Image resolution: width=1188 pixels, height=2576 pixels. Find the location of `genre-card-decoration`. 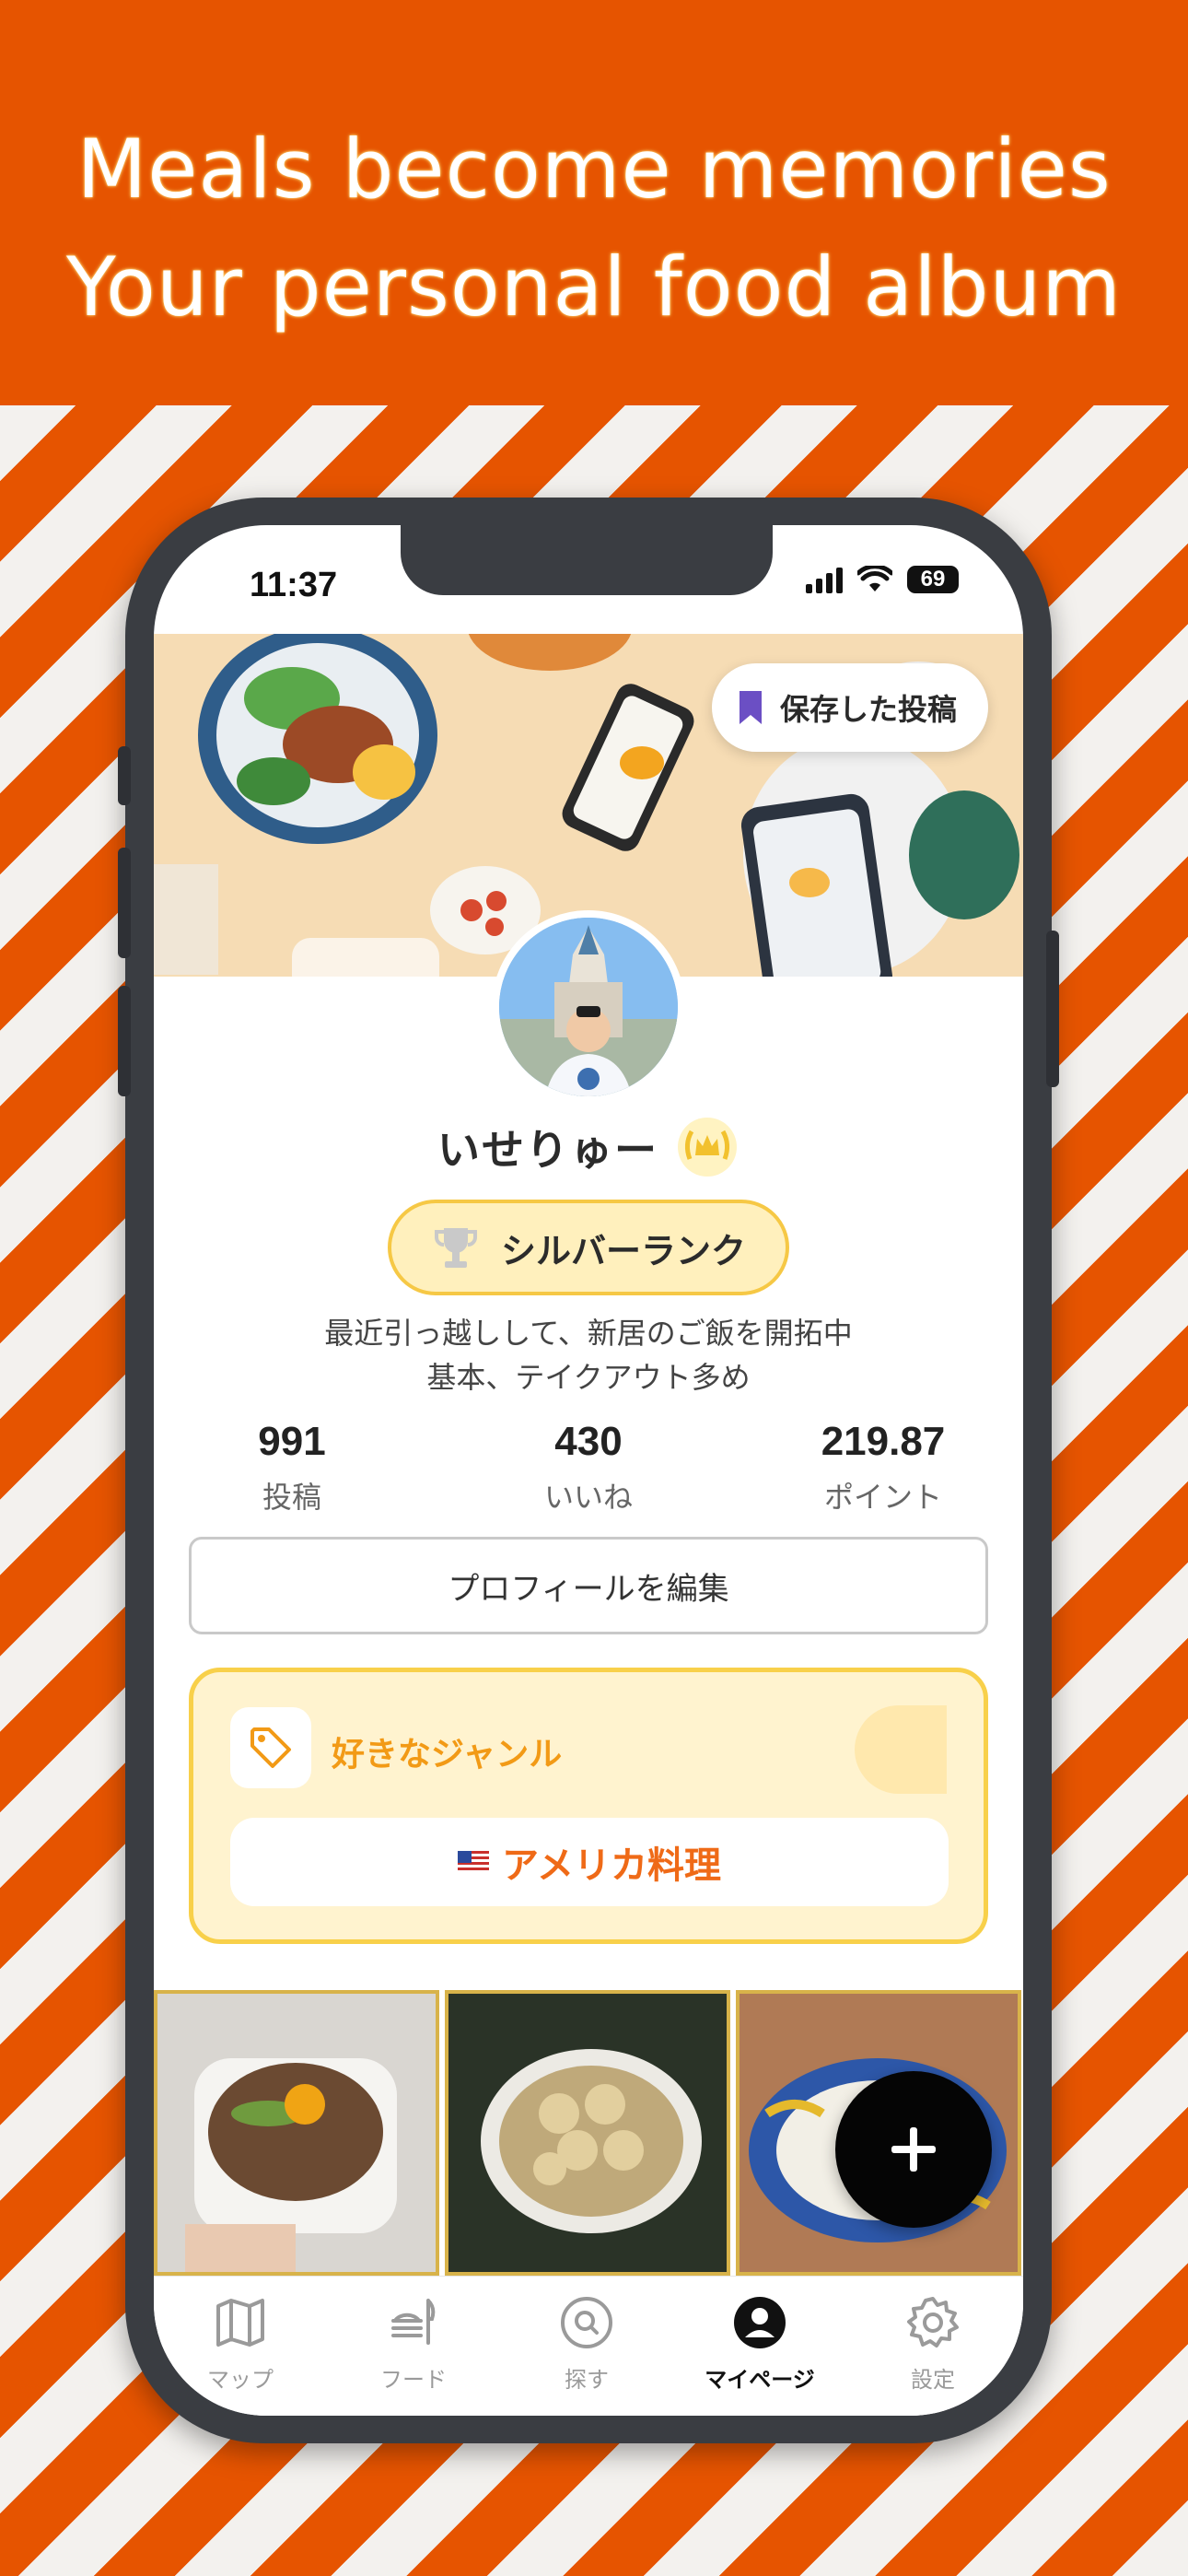

genre-card-decoration is located at coordinates (901, 1749).